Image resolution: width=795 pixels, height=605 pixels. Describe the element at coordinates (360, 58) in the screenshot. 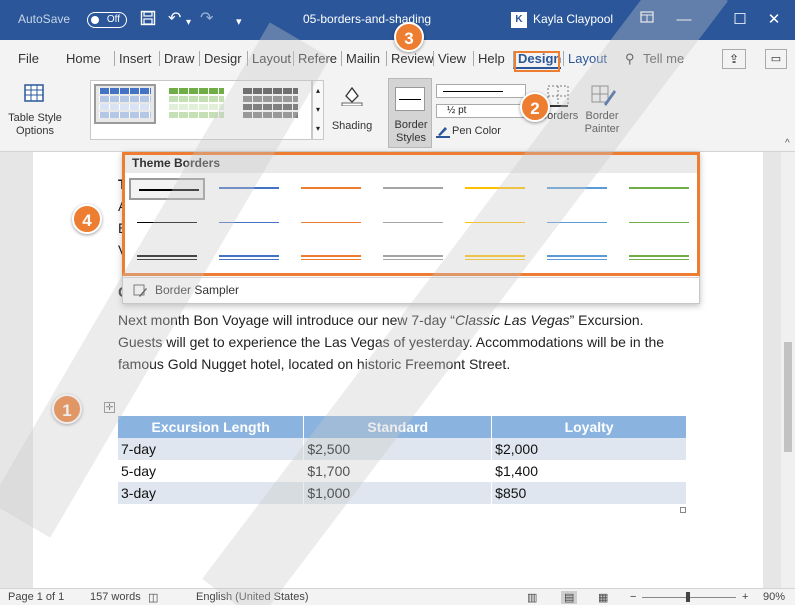

I see `tab-mailings: Mailin` at that location.